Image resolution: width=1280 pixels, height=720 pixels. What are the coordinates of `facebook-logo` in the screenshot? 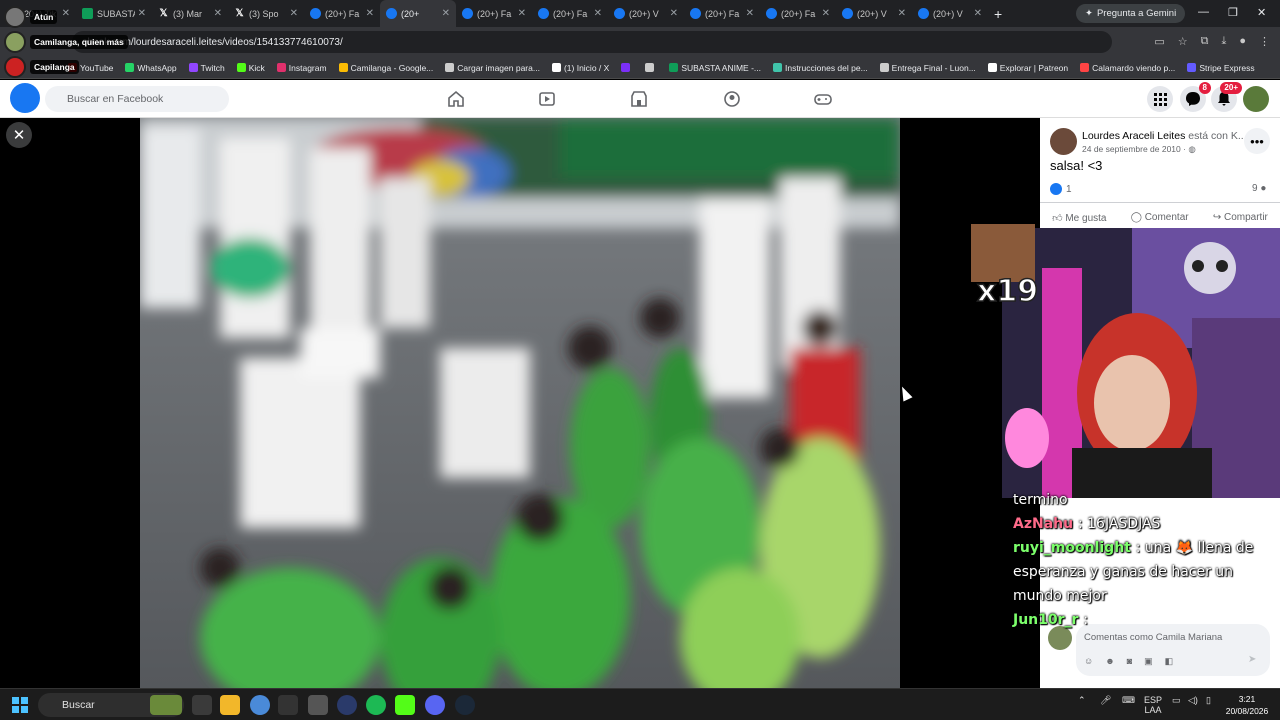 It's located at (25, 98).